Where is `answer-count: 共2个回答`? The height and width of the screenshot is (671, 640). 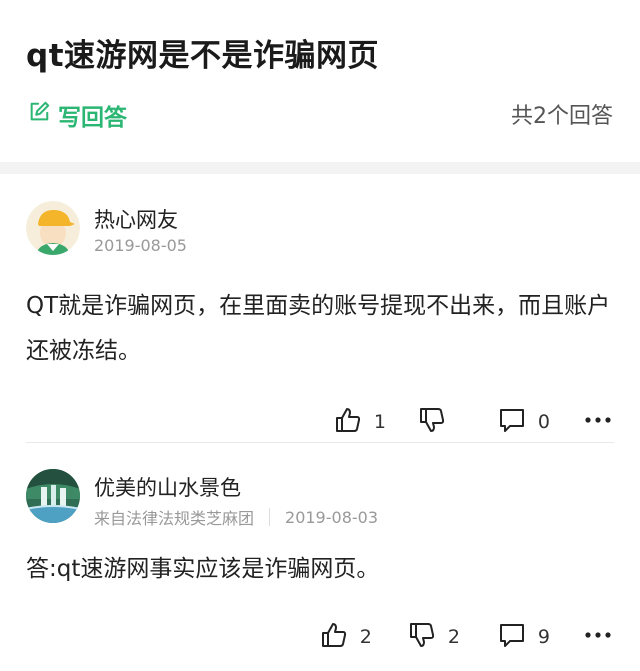
answer-count: 共2个回答 is located at coordinates (562, 116).